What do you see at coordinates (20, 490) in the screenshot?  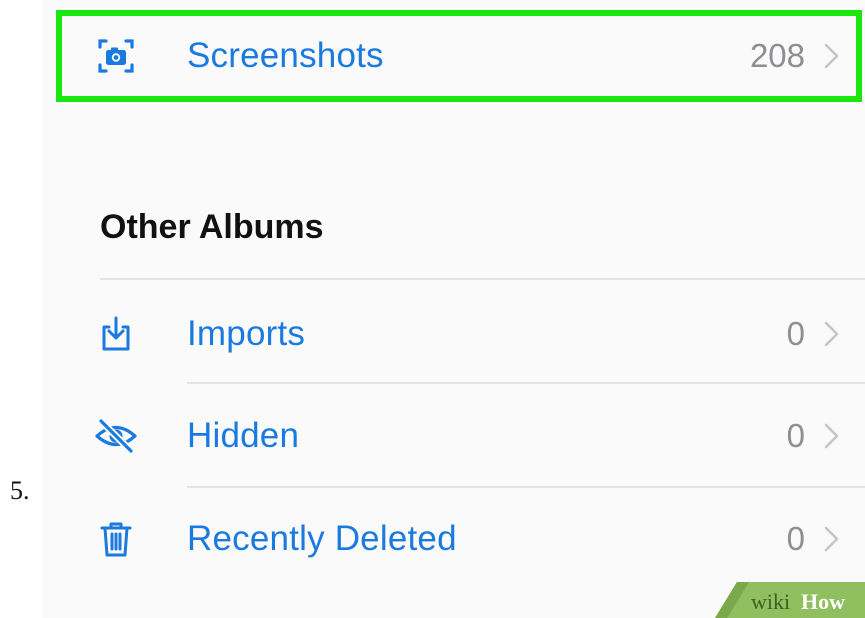 I see `step-number: 5.` at bounding box center [20, 490].